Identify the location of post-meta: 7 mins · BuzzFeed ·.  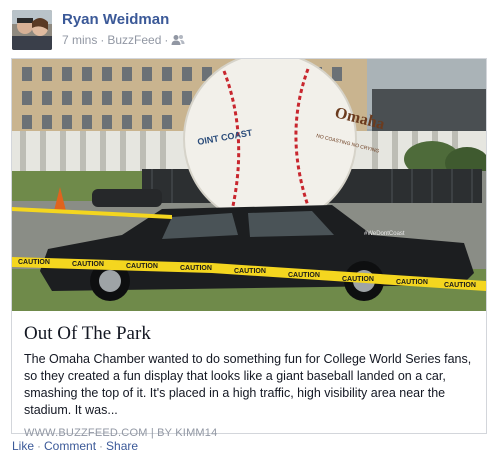
(123, 40).